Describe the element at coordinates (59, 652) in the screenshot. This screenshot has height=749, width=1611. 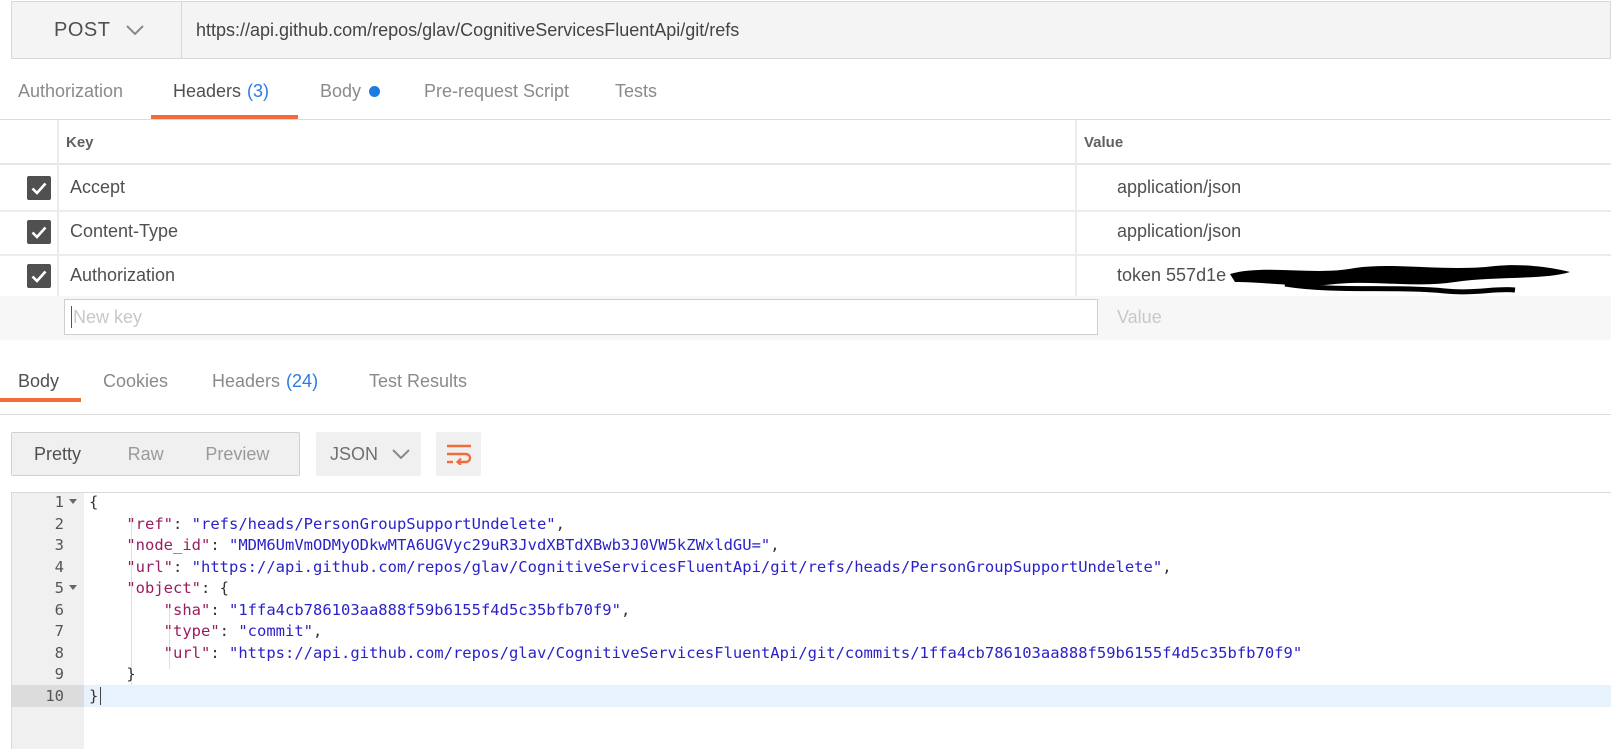
I see `line-number: 8` at that location.